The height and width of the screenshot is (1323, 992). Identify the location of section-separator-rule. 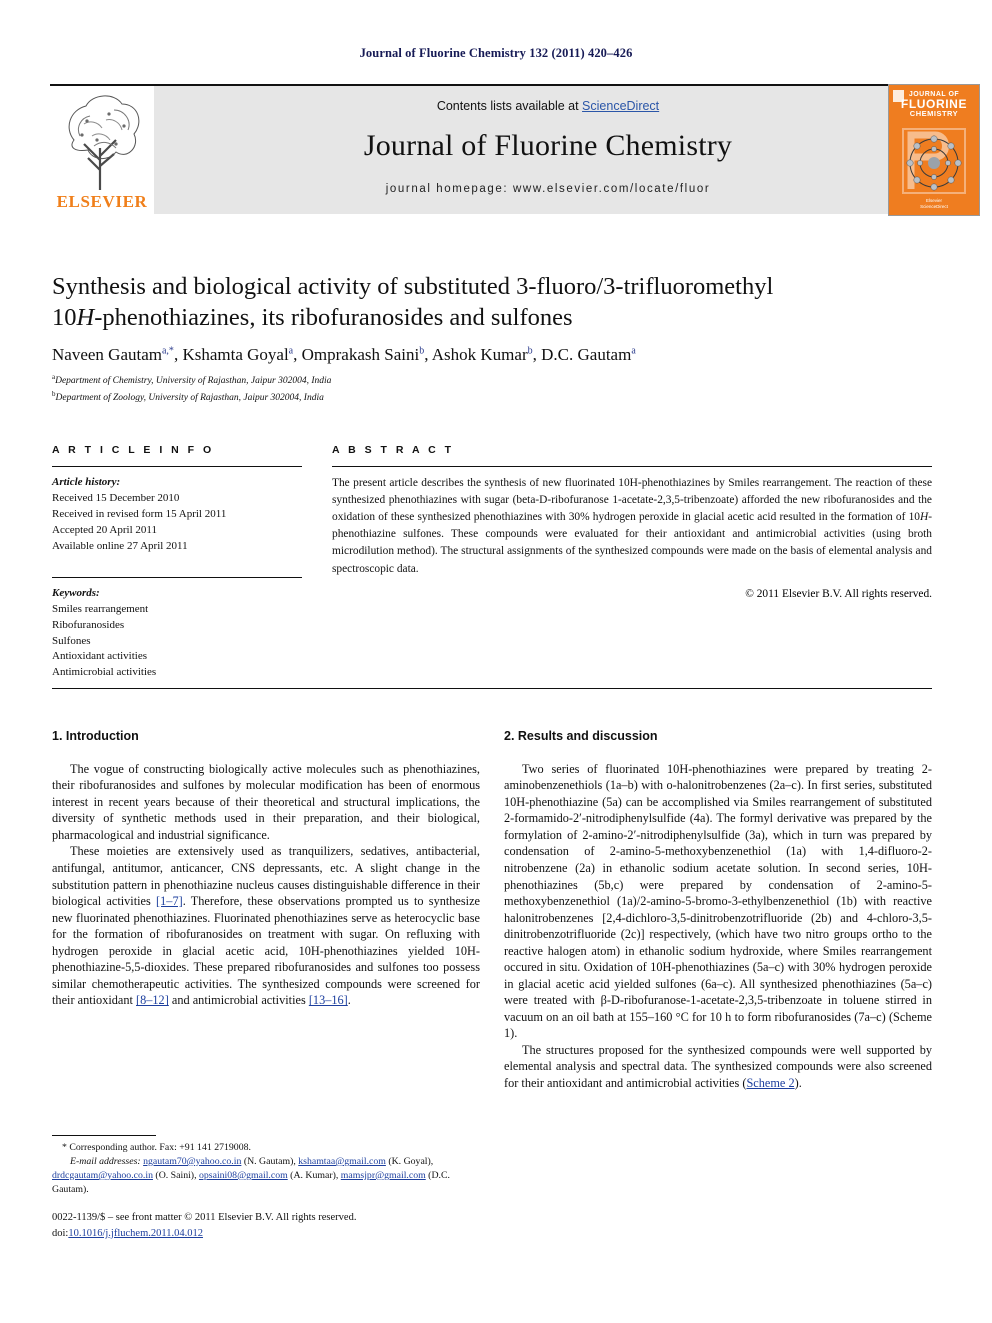
(492, 688).